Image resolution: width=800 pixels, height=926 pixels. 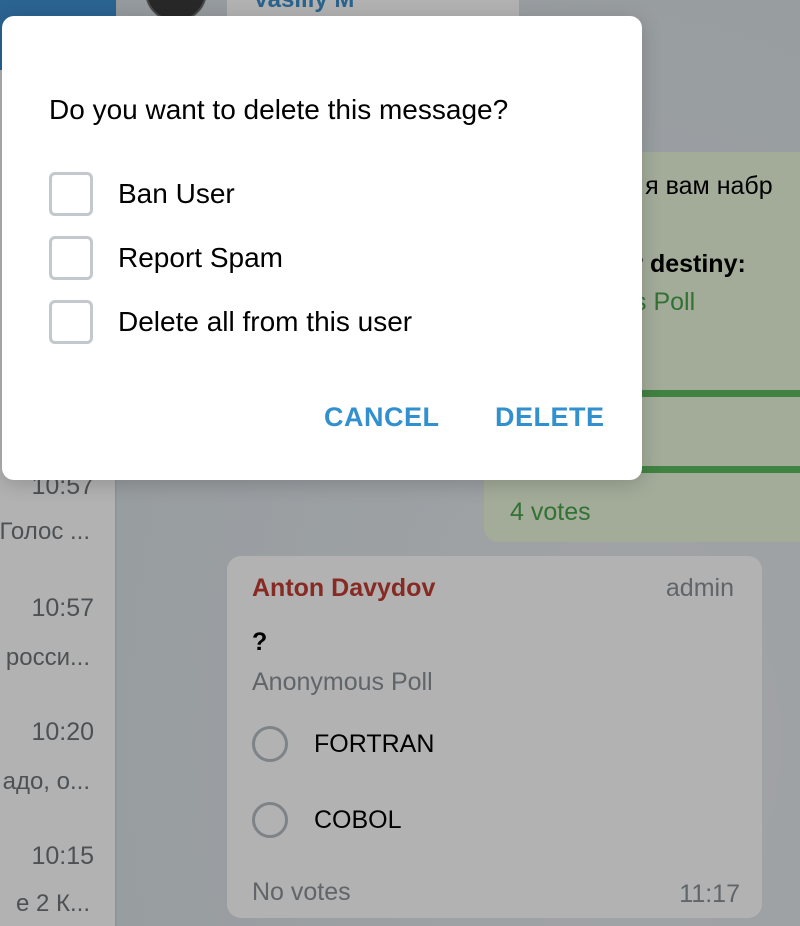 What do you see at coordinates (71, 322) in the screenshot?
I see `delete-all-checkbox` at bounding box center [71, 322].